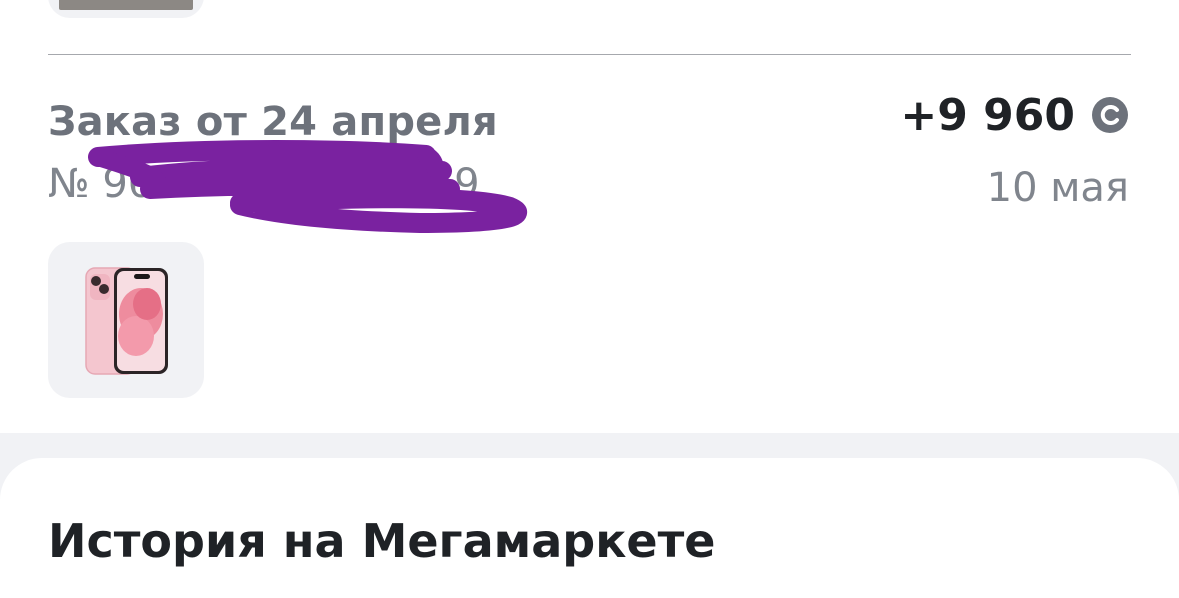  I want to click on order-amount: +9 960, so click(987, 115).